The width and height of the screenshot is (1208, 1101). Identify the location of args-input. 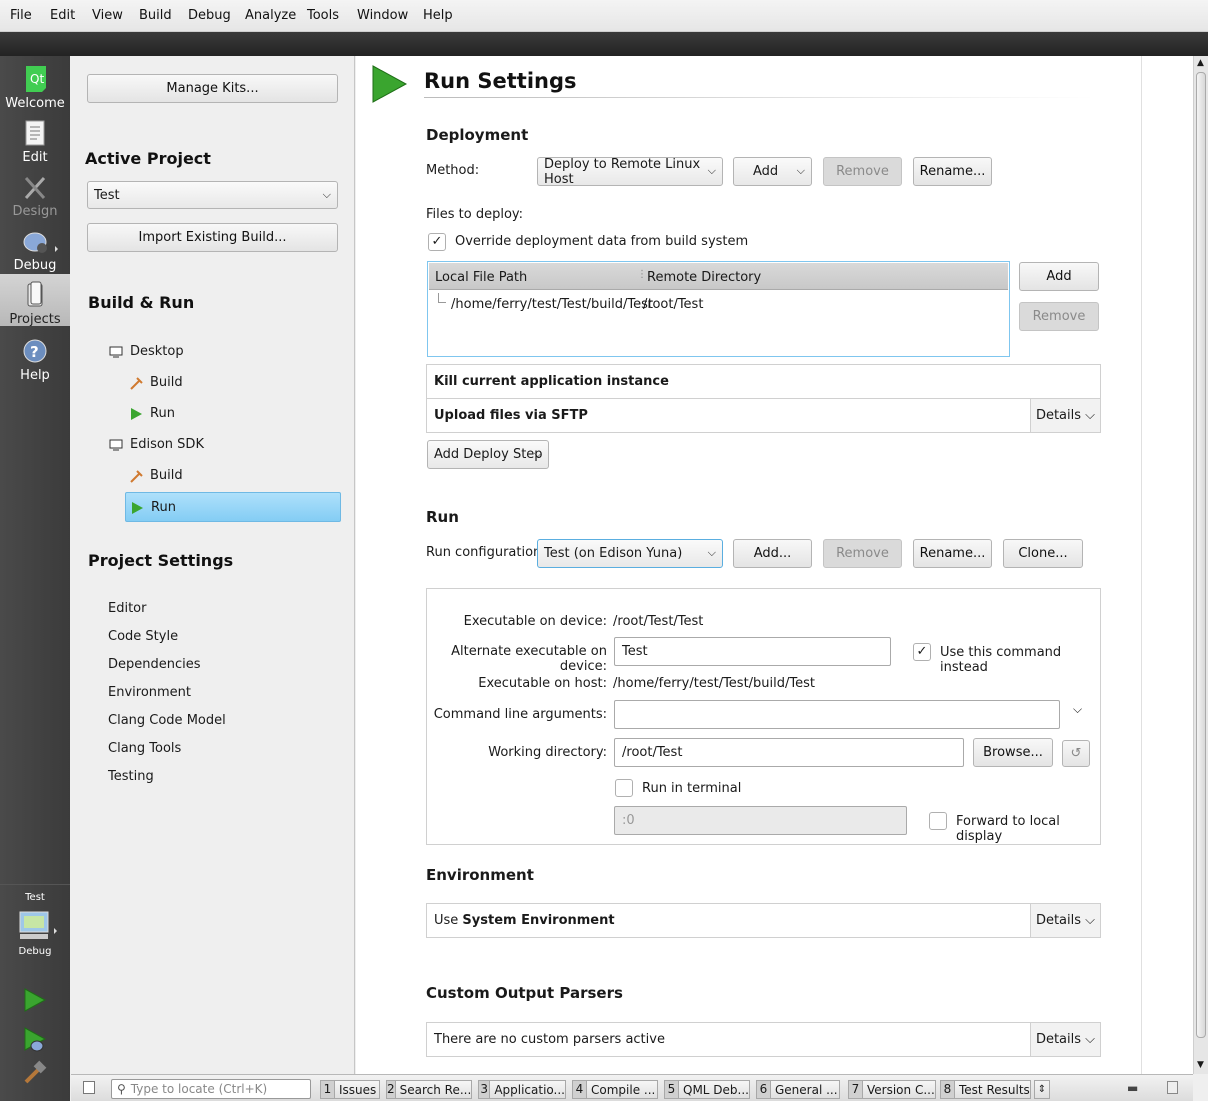
(837, 714).